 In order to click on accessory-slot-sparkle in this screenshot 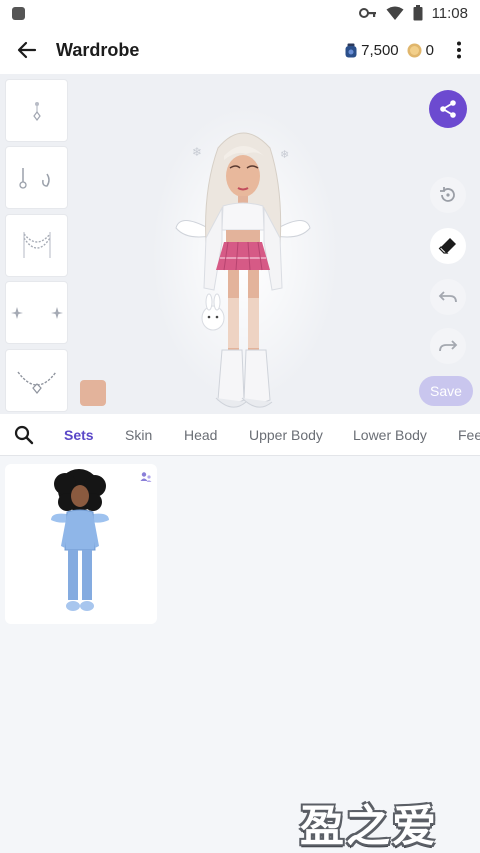, I will do `click(36, 312)`.